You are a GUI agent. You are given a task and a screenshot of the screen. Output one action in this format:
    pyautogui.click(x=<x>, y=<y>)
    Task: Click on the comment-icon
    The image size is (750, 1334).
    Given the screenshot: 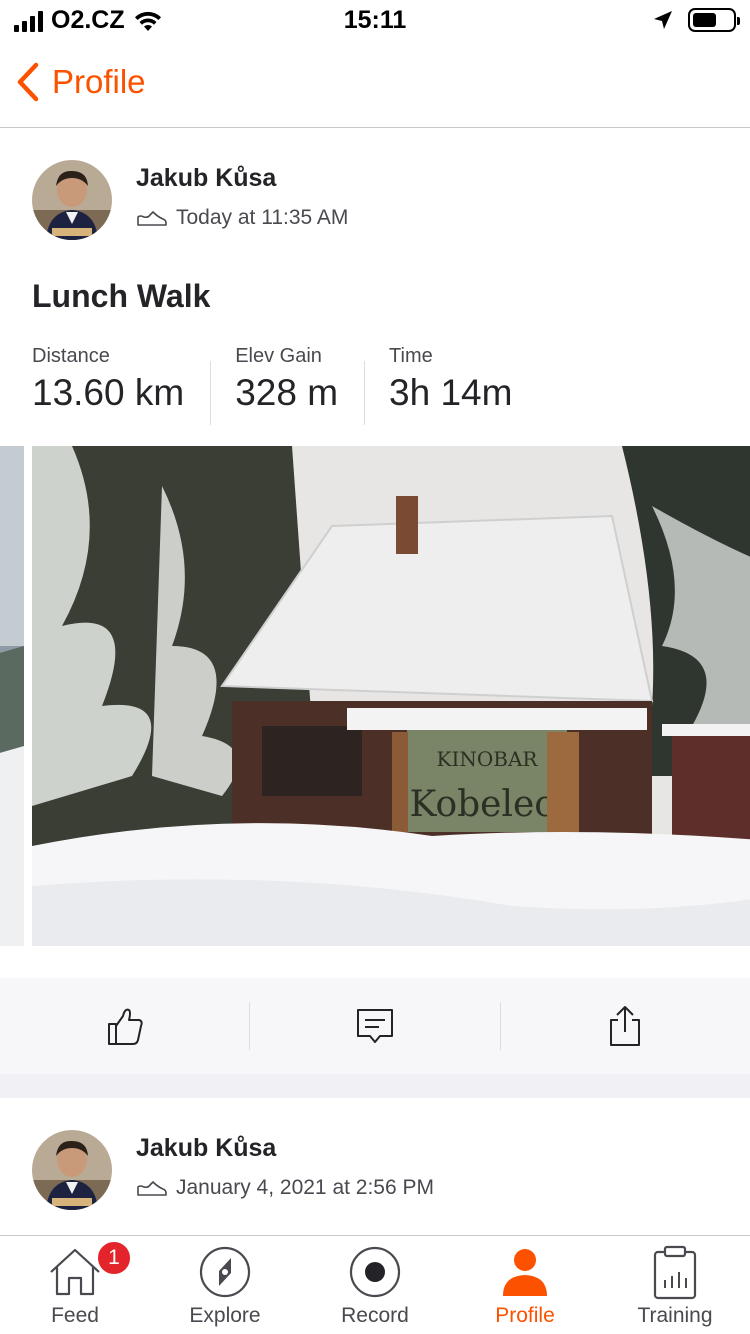 What is the action you would take?
    pyautogui.click(x=374, y=1026)
    